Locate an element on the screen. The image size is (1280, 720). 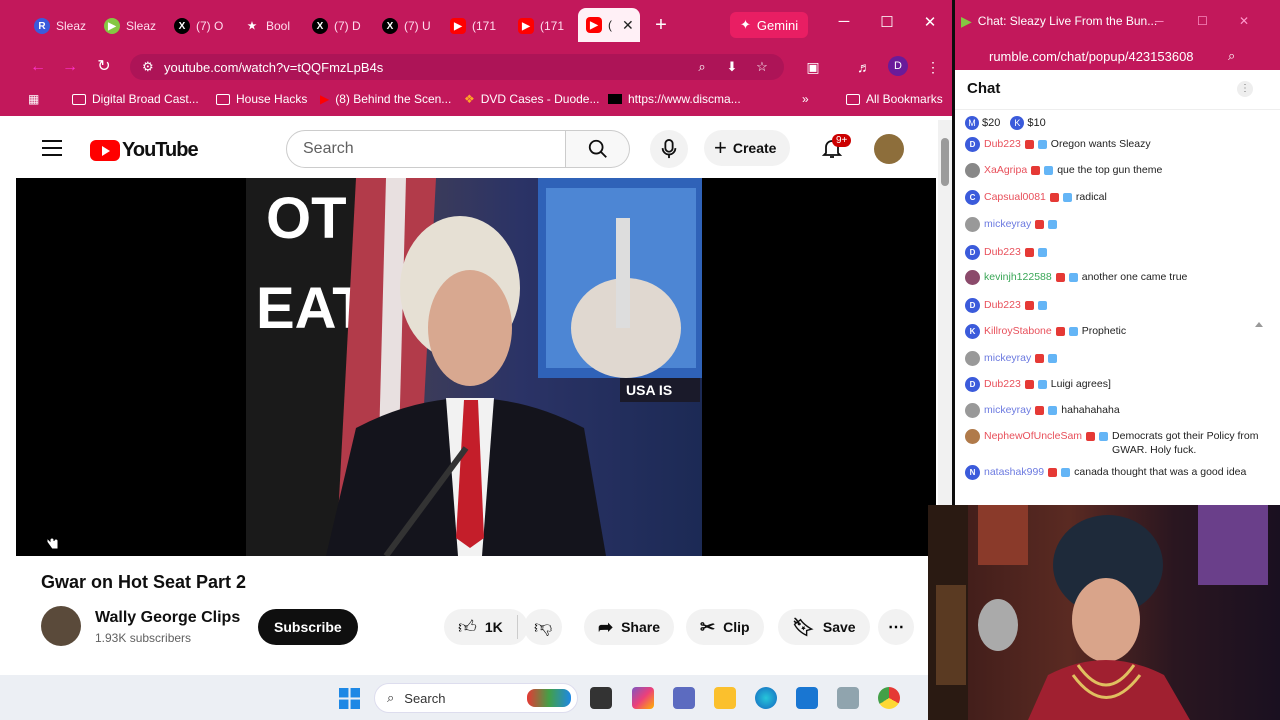
all-bookmarks: All Bookmarks is located at coordinates (894, 99).